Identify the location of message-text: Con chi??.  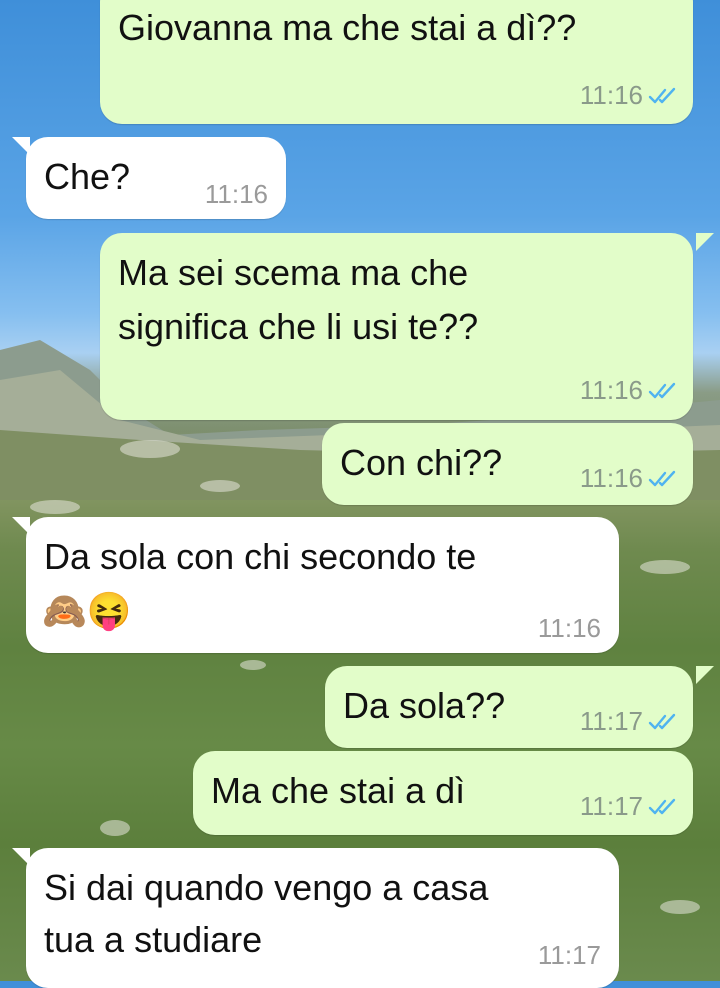
(421, 462).